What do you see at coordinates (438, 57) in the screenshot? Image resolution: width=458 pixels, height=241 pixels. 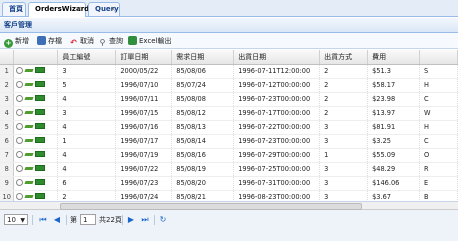 I see `col-header-extra` at bounding box center [438, 57].